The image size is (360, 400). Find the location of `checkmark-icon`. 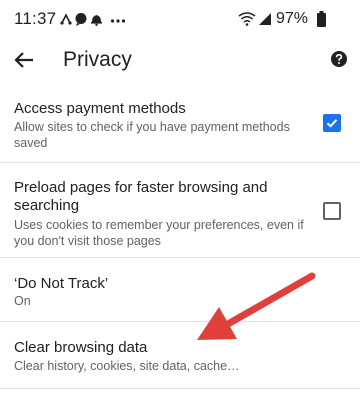

checkmark-icon is located at coordinates (332, 123).